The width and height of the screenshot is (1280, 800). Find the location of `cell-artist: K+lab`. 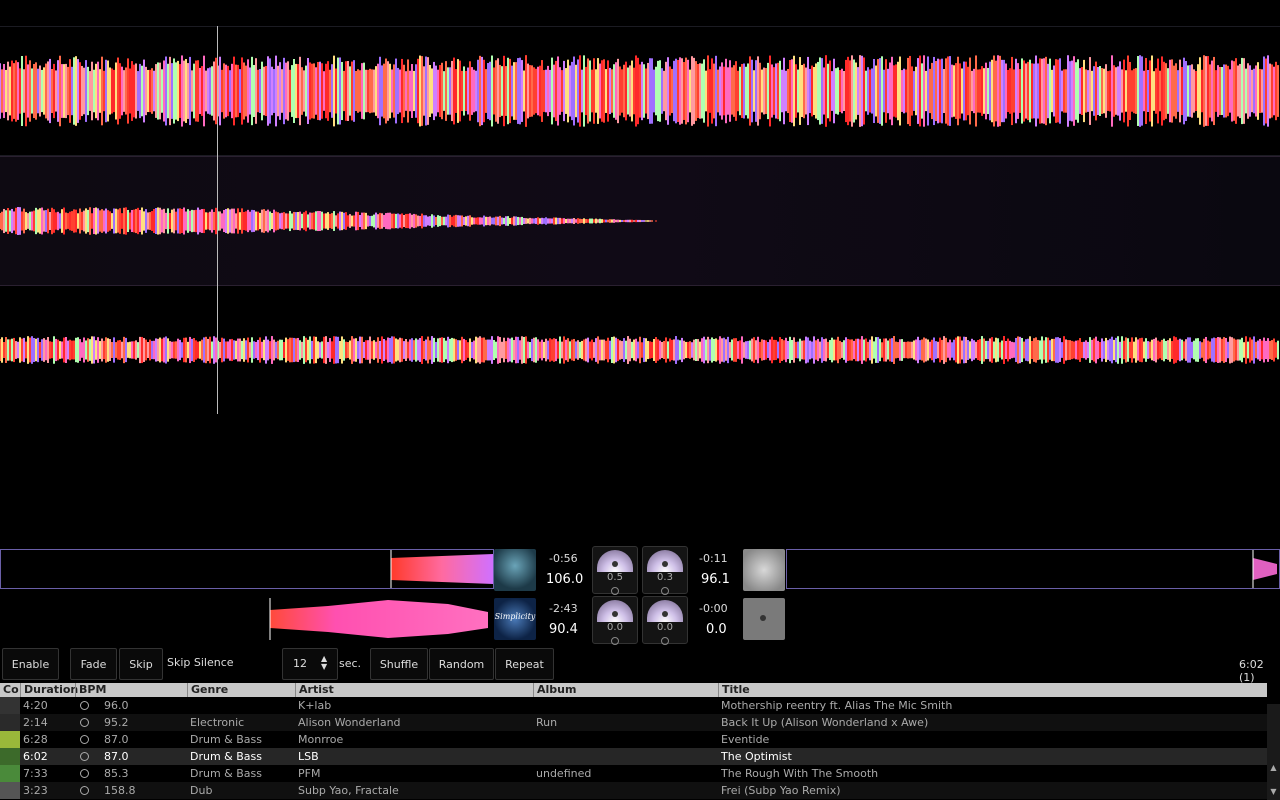

cell-artist: K+lab is located at coordinates (315, 705).